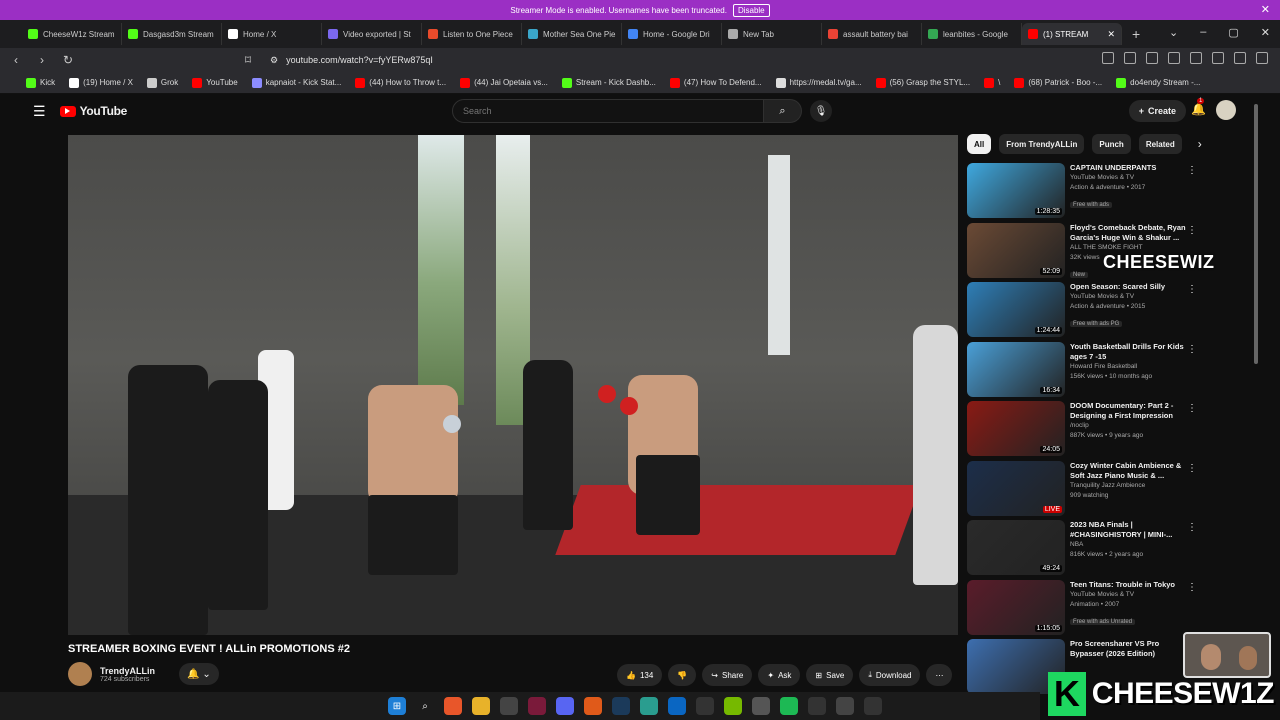  Describe the element at coordinates (1198, 107) in the screenshot. I see `notifications-icon: 🔔 1` at that location.